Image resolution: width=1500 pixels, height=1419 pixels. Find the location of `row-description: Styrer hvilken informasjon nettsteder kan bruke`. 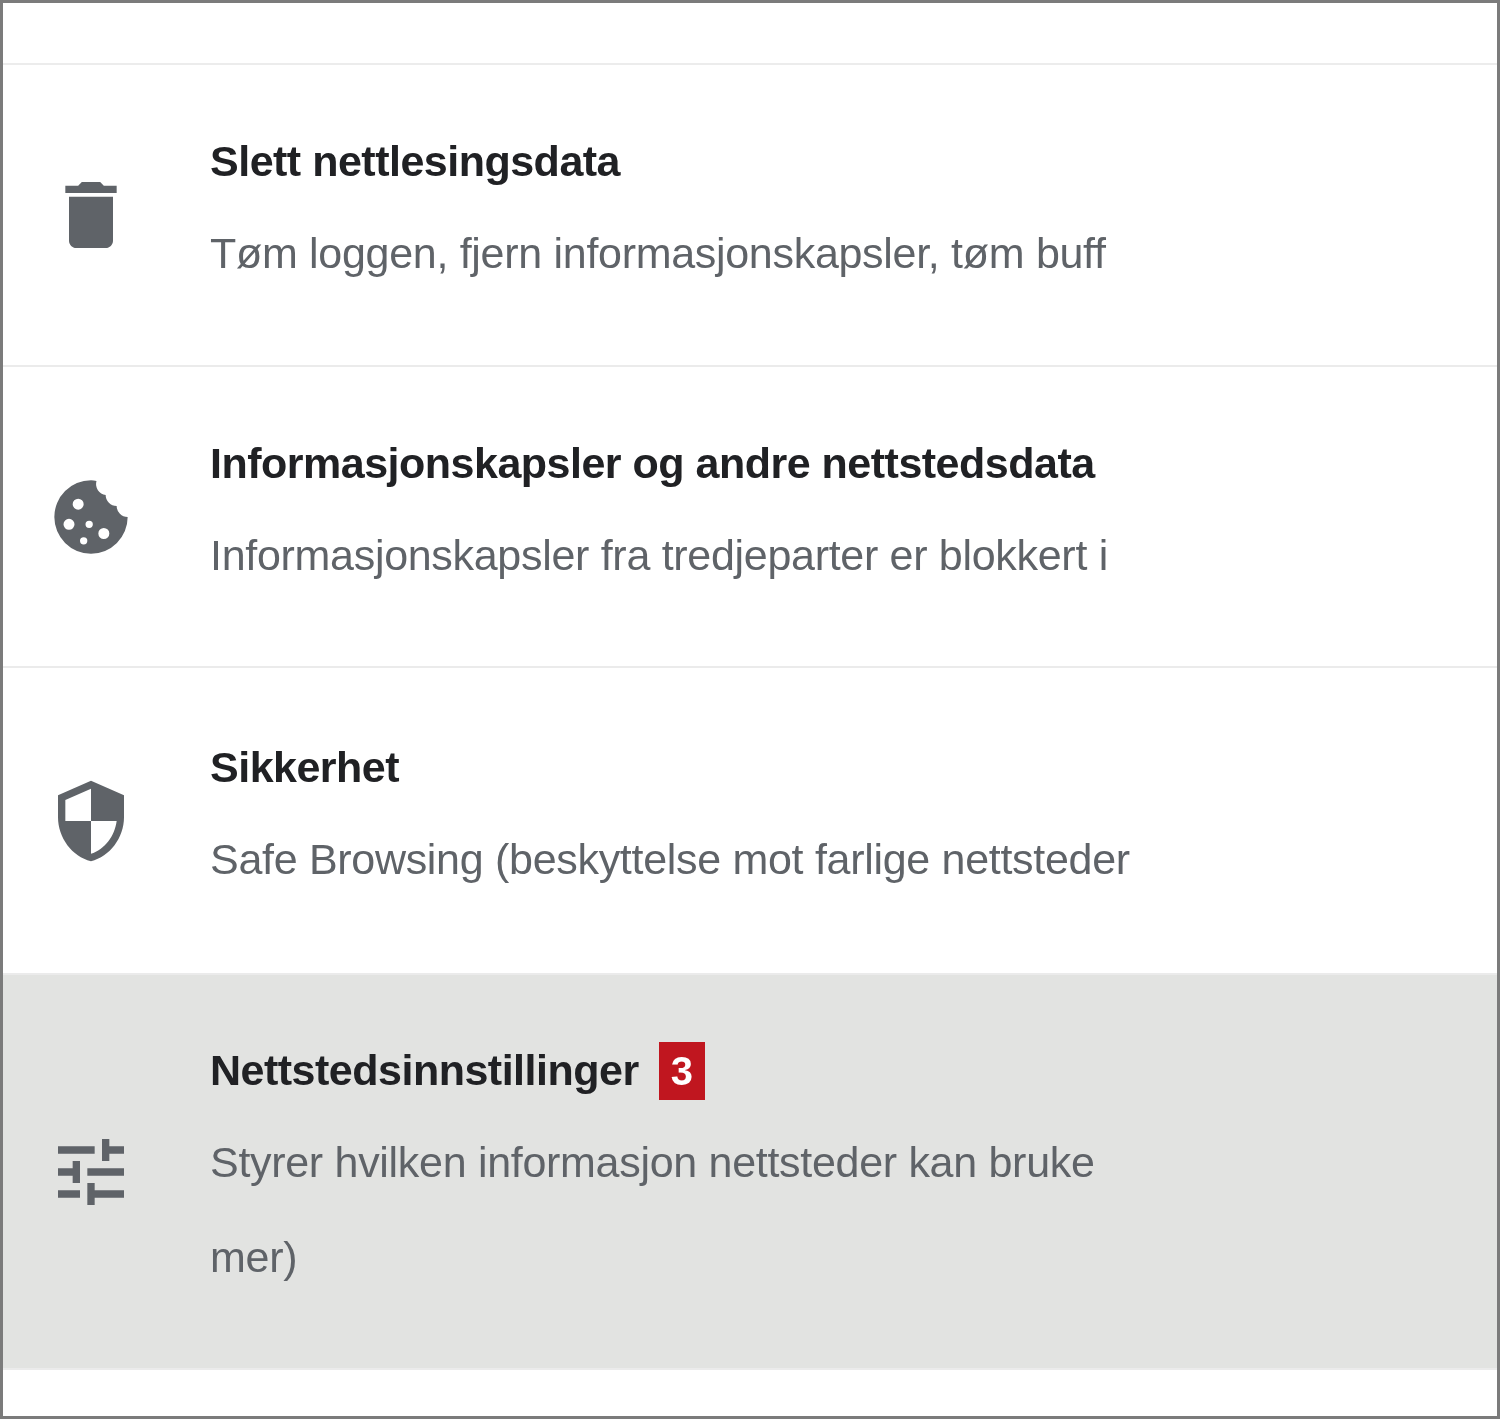

row-description: Styrer hvilken informasjon nettsteder kan bruke is located at coordinates (652, 1162).